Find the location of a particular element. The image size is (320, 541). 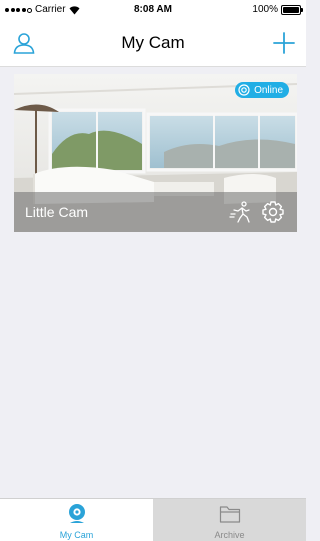

page-title: My Cam is located at coordinates (153, 42).